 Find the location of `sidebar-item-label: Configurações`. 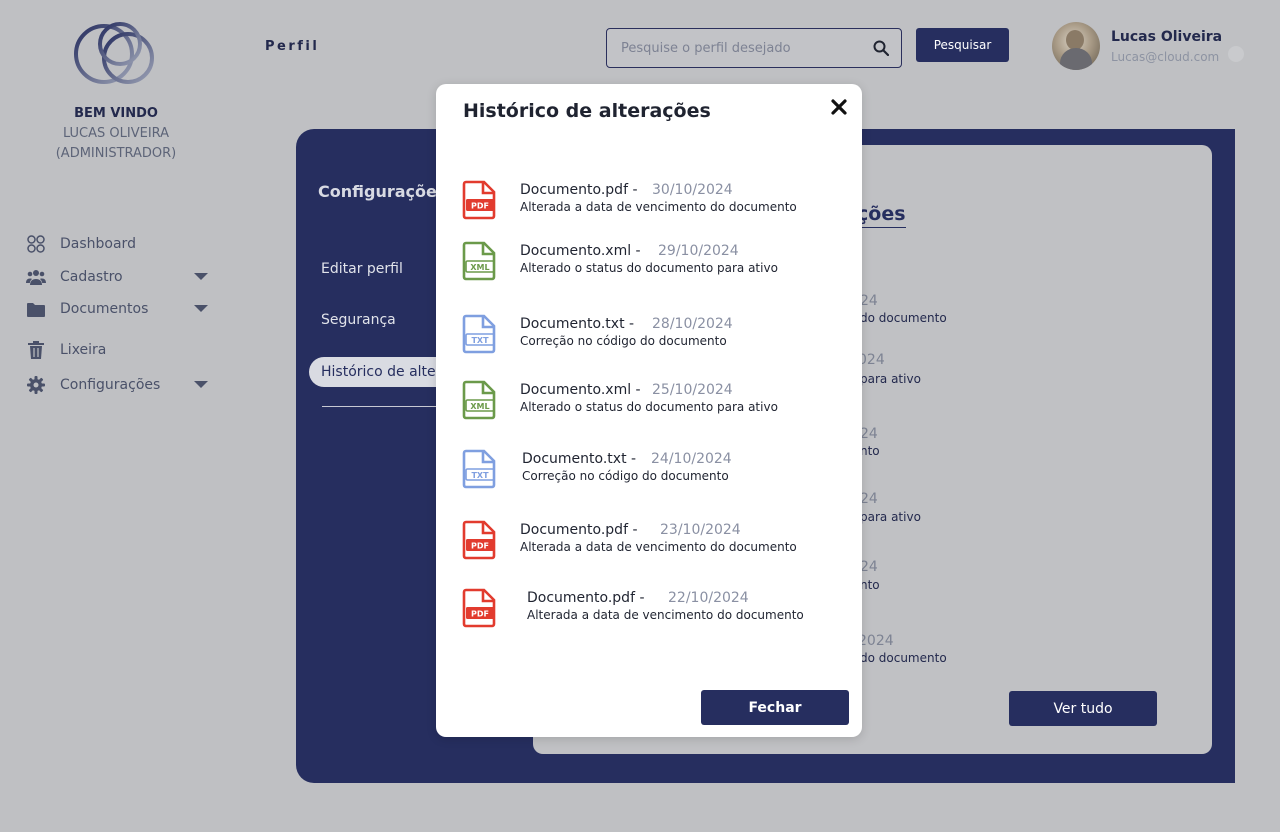

sidebar-item-label: Configurações is located at coordinates (110, 385).